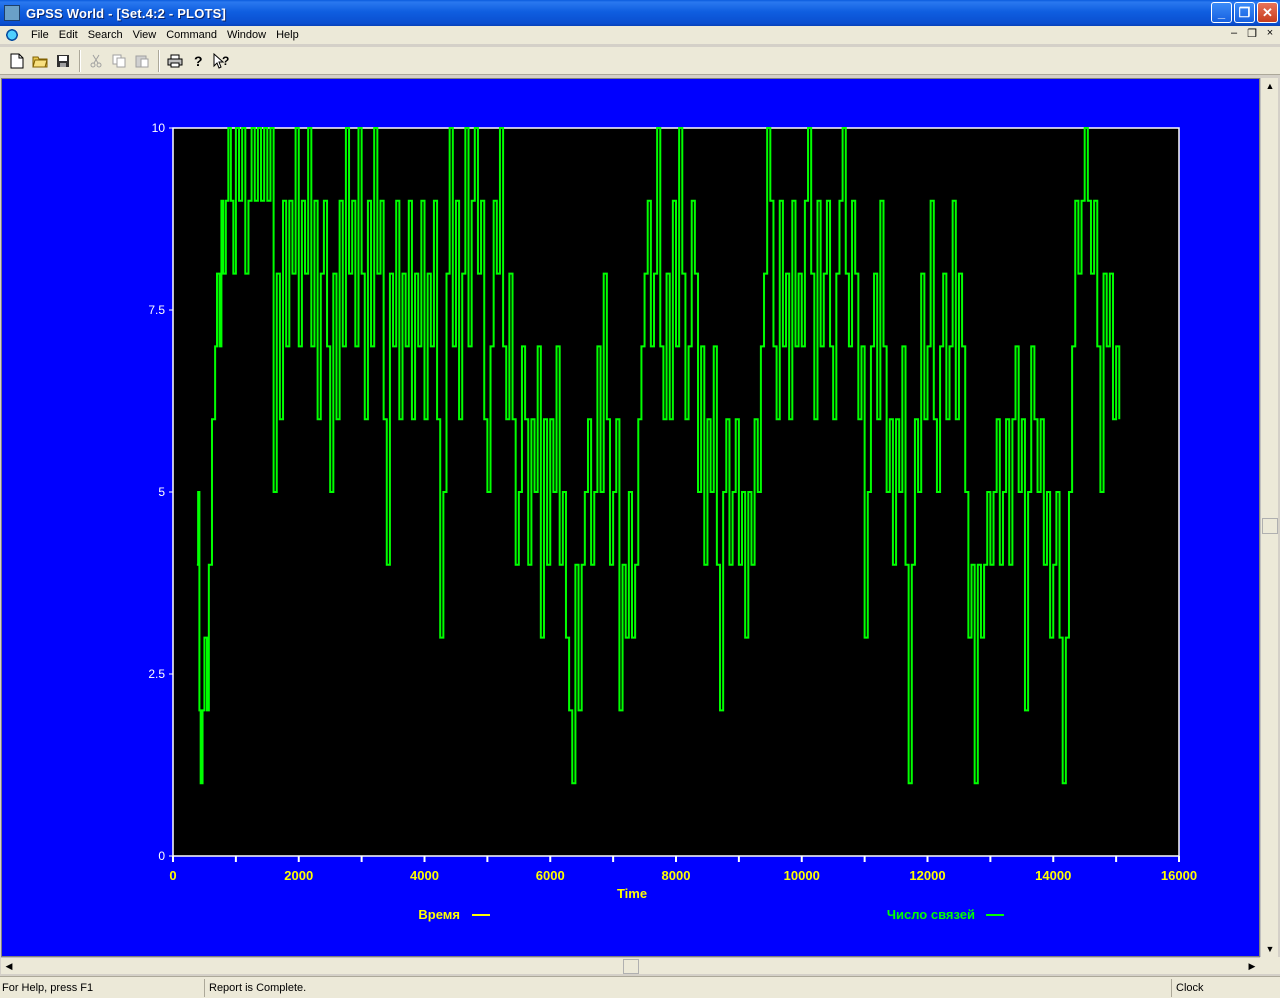 This screenshot has height=998, width=1280. Describe the element at coordinates (142, 61) in the screenshot. I see `paste-icon` at that location.